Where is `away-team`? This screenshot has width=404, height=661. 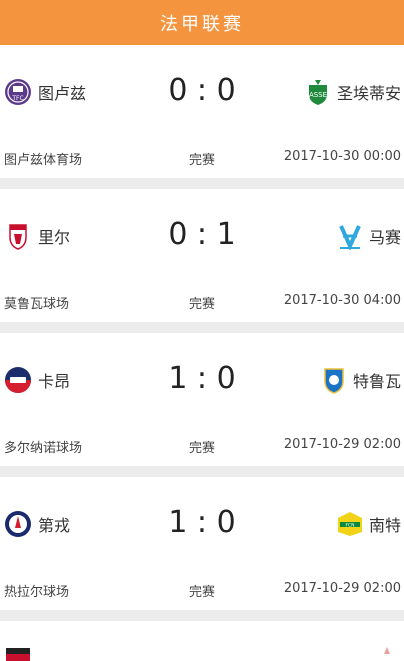 away-team is located at coordinates (387, 652).